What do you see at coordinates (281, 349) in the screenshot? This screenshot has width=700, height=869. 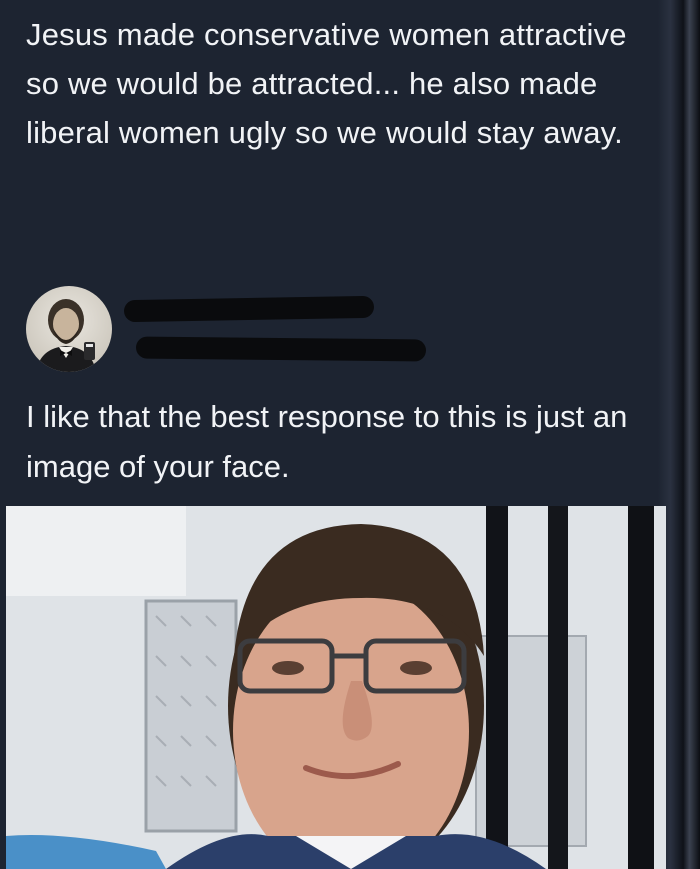 I see `author-handle-redacted` at bounding box center [281, 349].